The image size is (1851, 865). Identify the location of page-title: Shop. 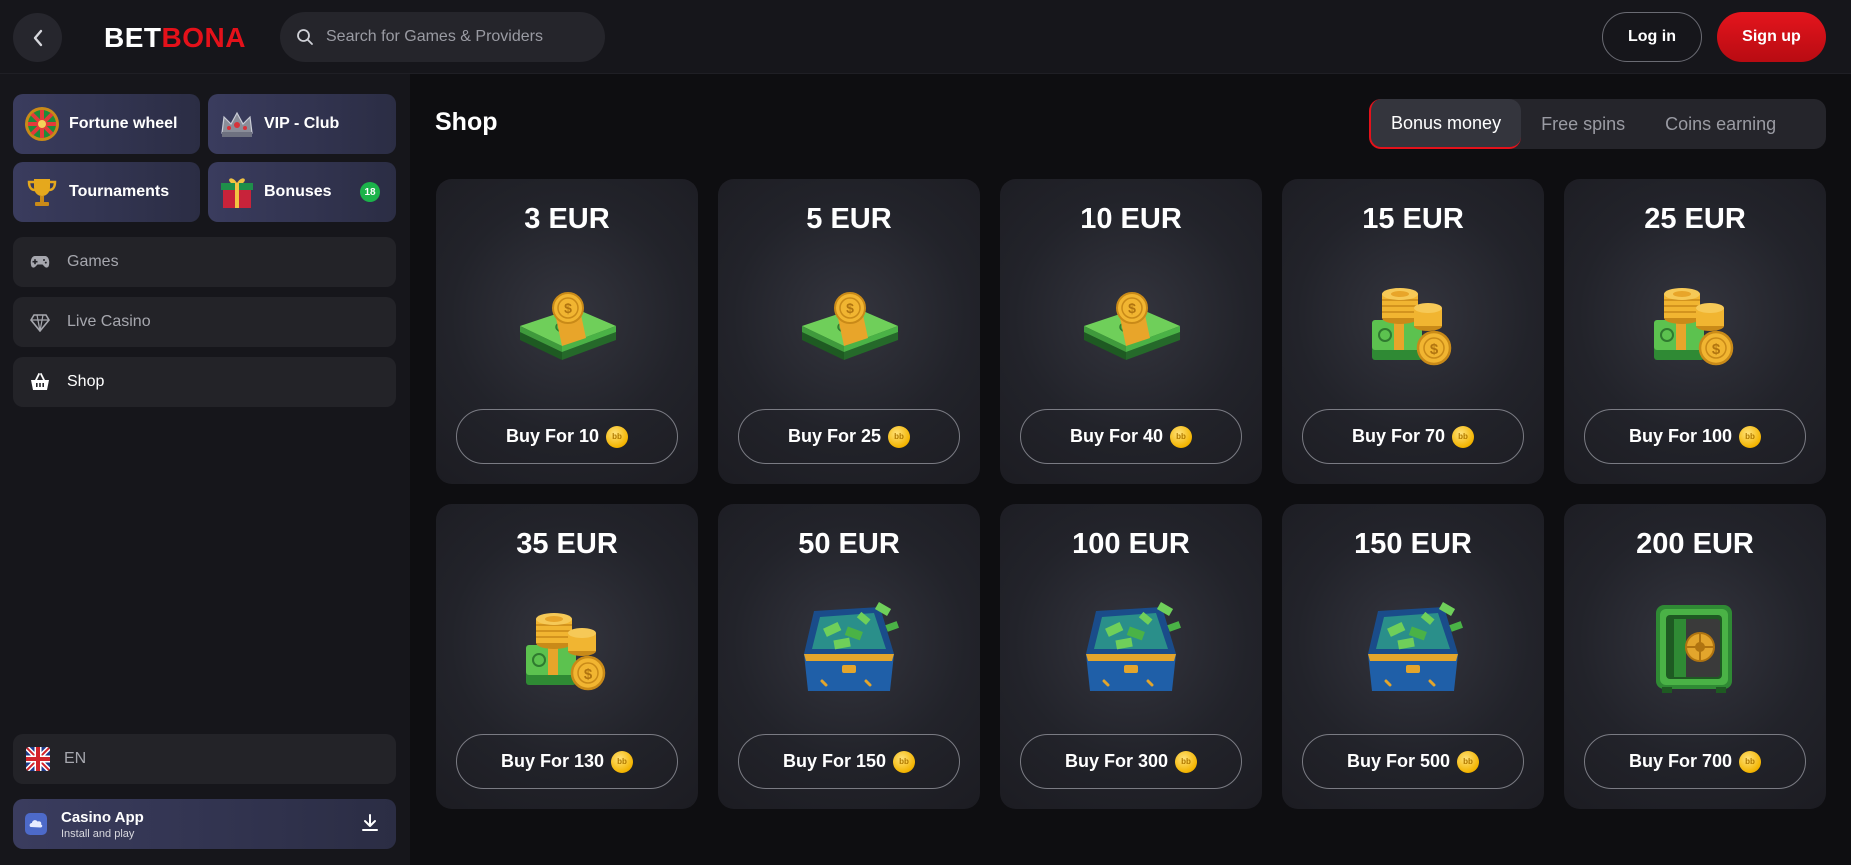
(466, 122).